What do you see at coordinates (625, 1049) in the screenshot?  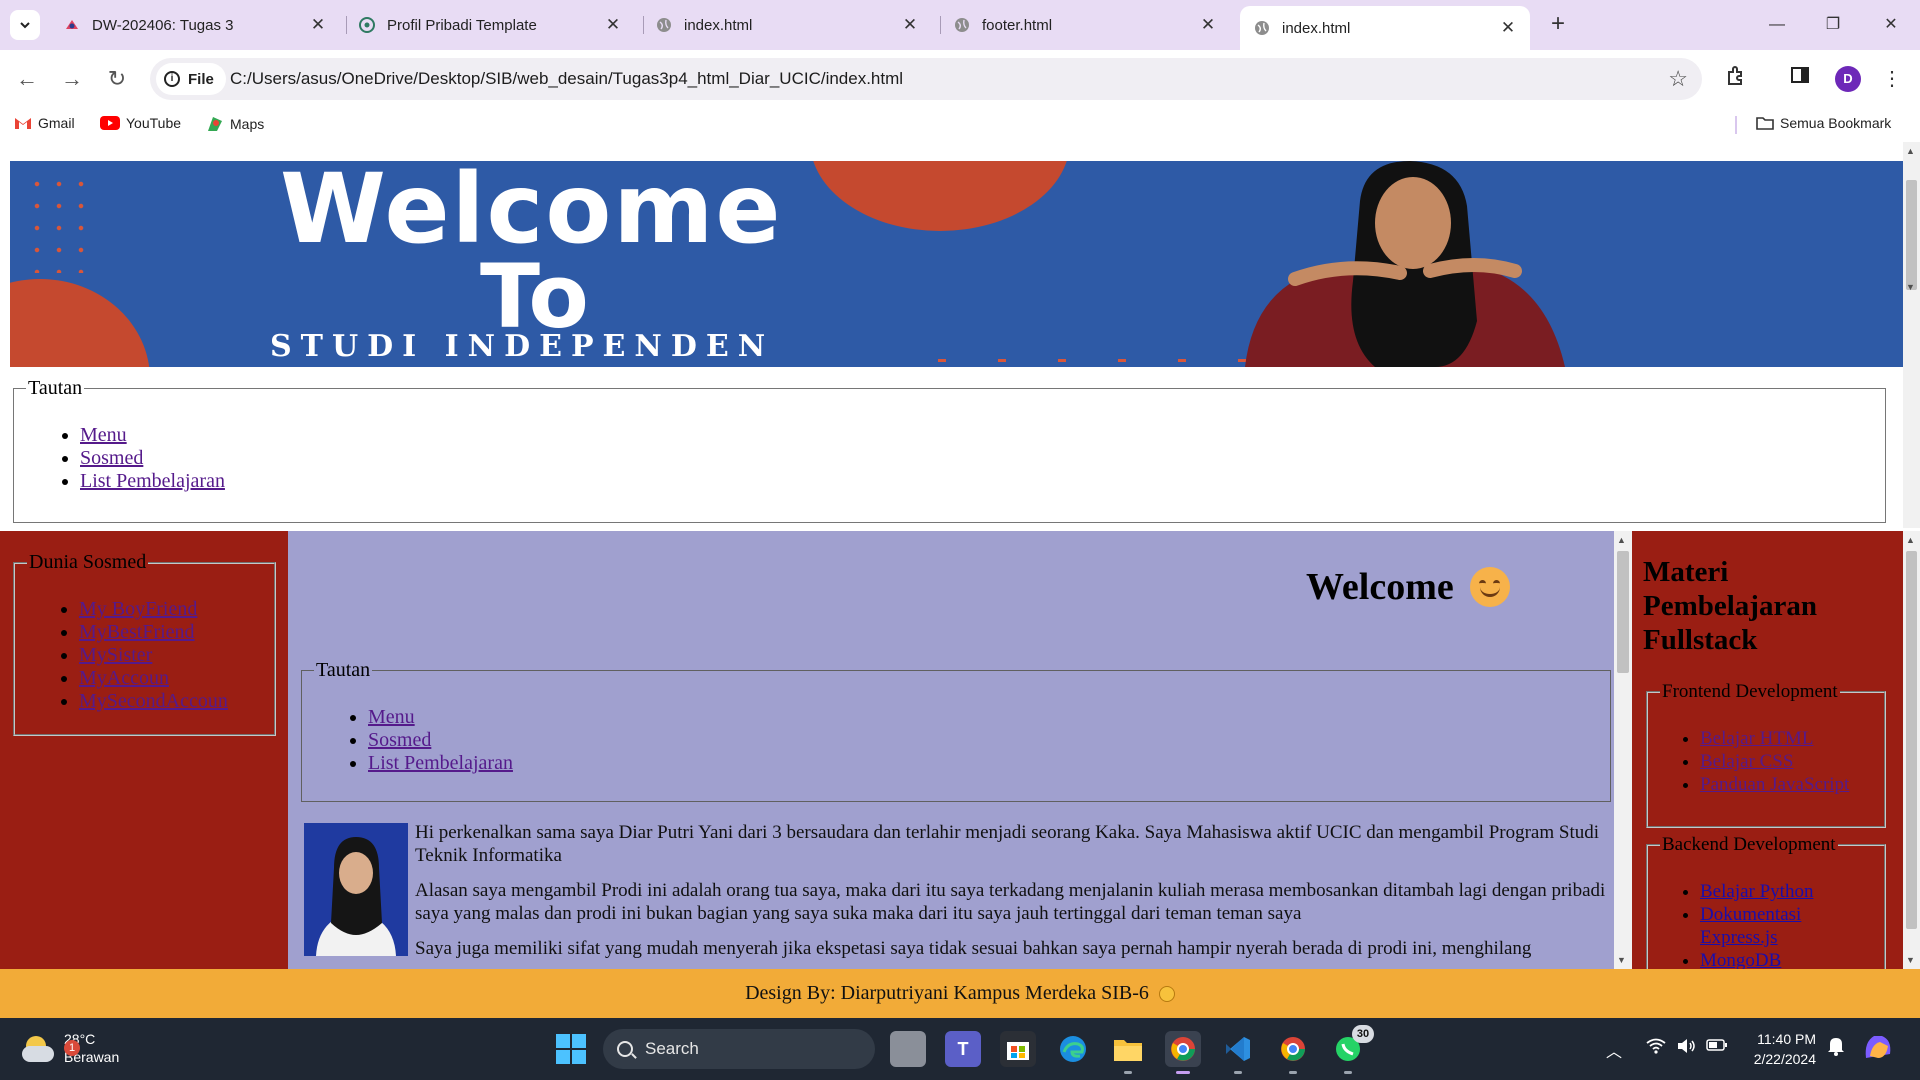 I see `search-icon` at bounding box center [625, 1049].